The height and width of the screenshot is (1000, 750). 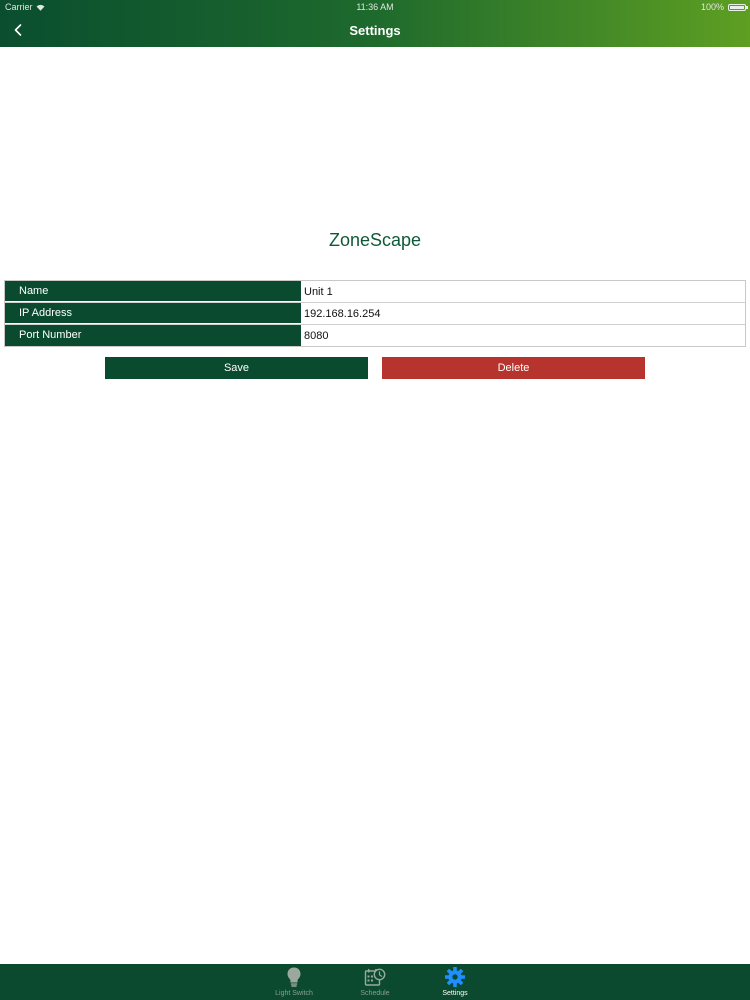 What do you see at coordinates (523, 291) in the screenshot?
I see `name-field` at bounding box center [523, 291].